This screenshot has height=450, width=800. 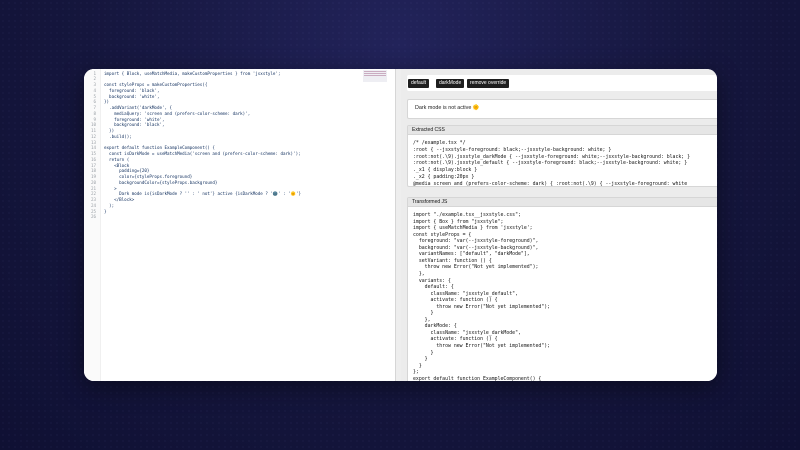 I want to click on dark-mode-status: Dark mode is not active 🌞, so click(x=447, y=108).